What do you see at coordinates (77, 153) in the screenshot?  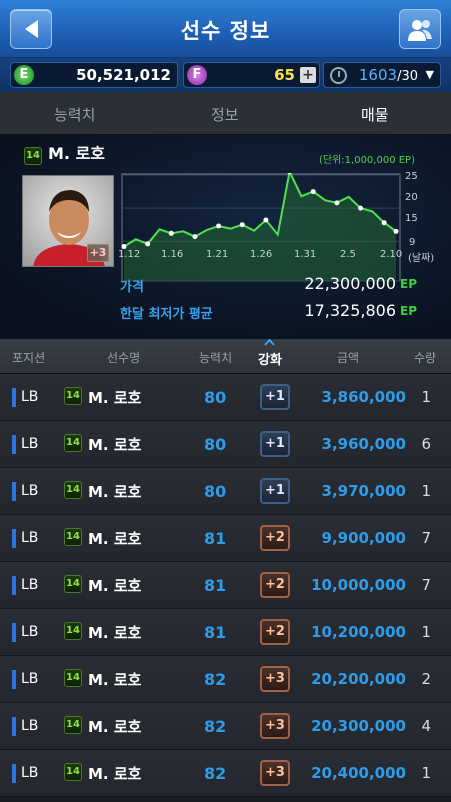 I see `player-name: M. 로호` at bounding box center [77, 153].